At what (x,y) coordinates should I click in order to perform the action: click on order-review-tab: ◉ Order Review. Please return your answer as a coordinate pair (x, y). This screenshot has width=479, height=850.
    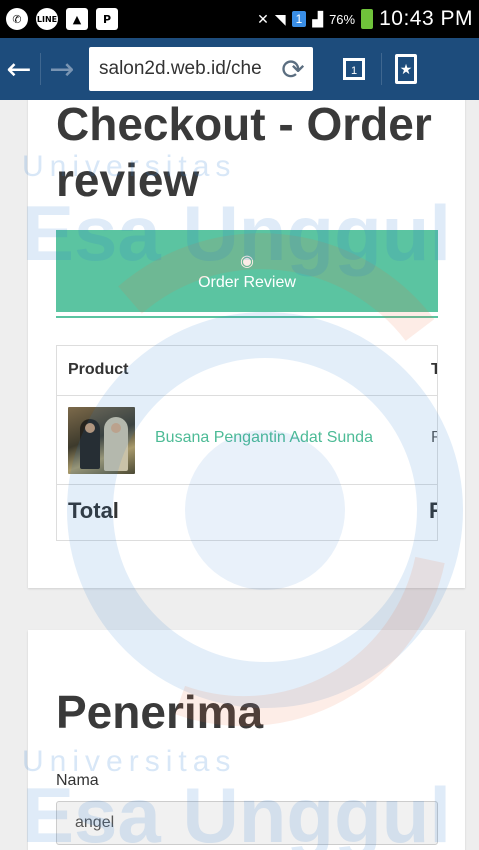
    Looking at the image, I should click on (247, 271).